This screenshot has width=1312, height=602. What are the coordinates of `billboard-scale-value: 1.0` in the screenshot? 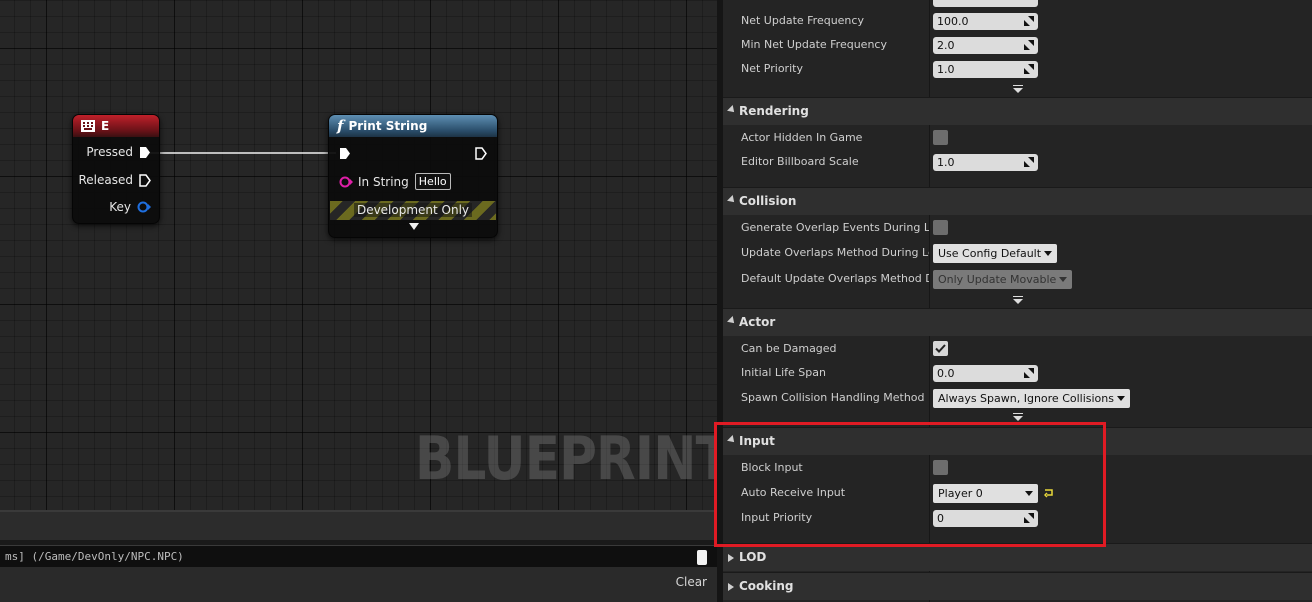 It's located at (946, 162).